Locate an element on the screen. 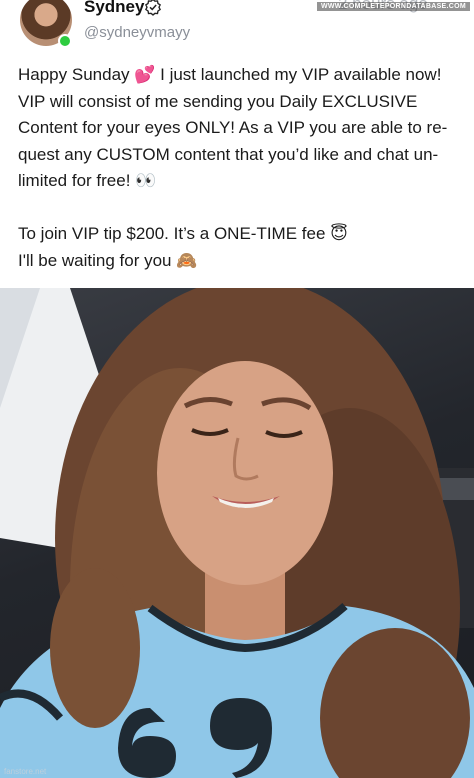  online-status-dot is located at coordinates (65, 41).